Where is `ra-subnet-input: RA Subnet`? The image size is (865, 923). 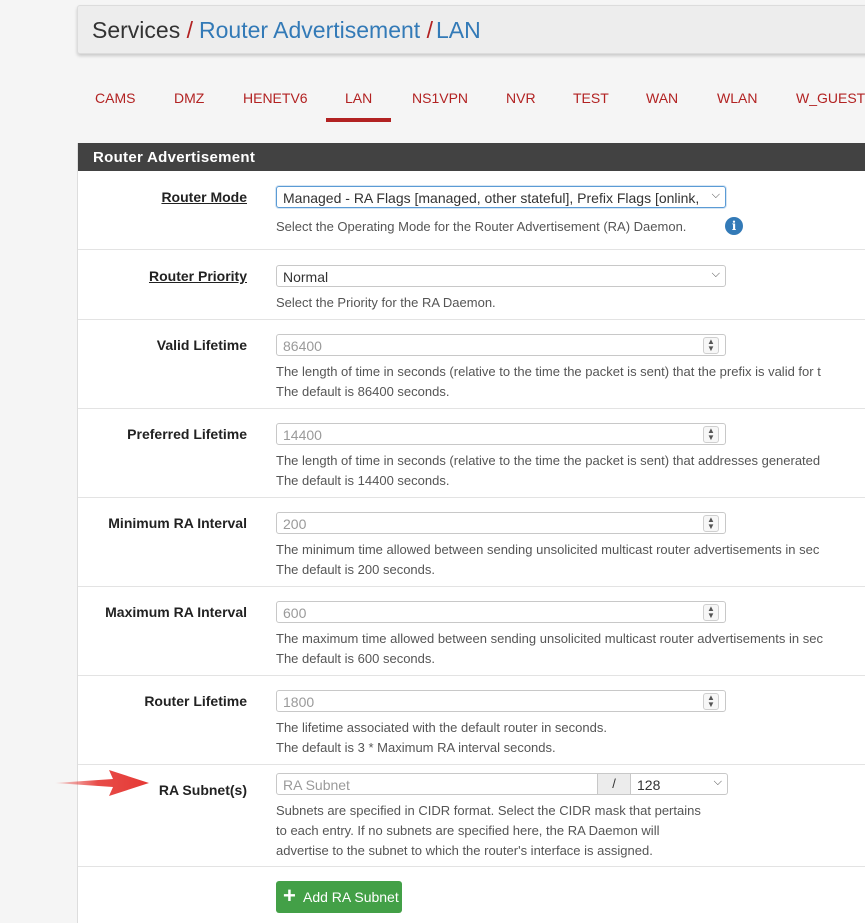
ra-subnet-input: RA Subnet is located at coordinates (437, 784).